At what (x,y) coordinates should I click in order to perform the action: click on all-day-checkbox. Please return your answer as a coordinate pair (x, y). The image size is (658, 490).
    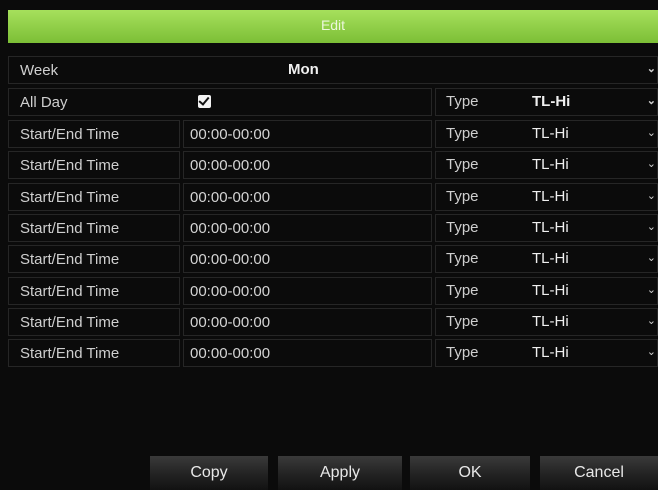
    Looking at the image, I should click on (204, 101).